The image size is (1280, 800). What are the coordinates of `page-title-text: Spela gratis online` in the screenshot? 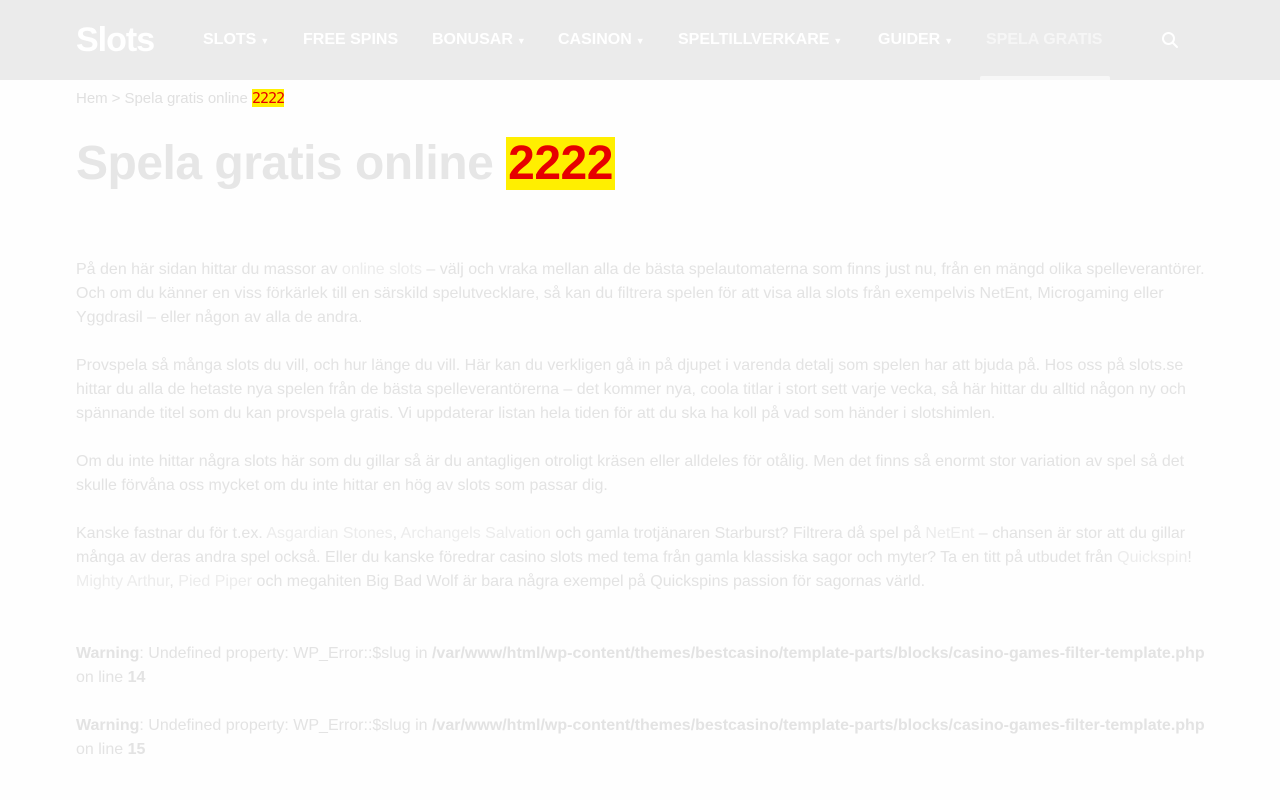 It's located at (285, 163).